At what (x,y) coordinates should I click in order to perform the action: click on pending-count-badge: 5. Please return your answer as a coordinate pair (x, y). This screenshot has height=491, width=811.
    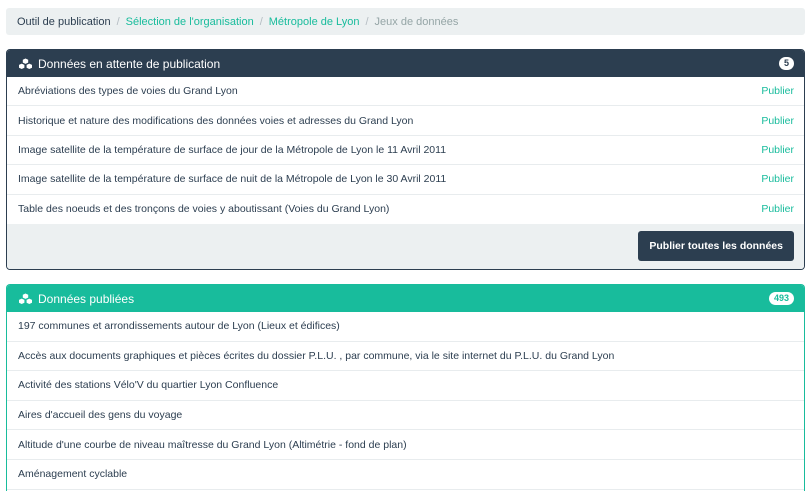
    Looking at the image, I should click on (786, 63).